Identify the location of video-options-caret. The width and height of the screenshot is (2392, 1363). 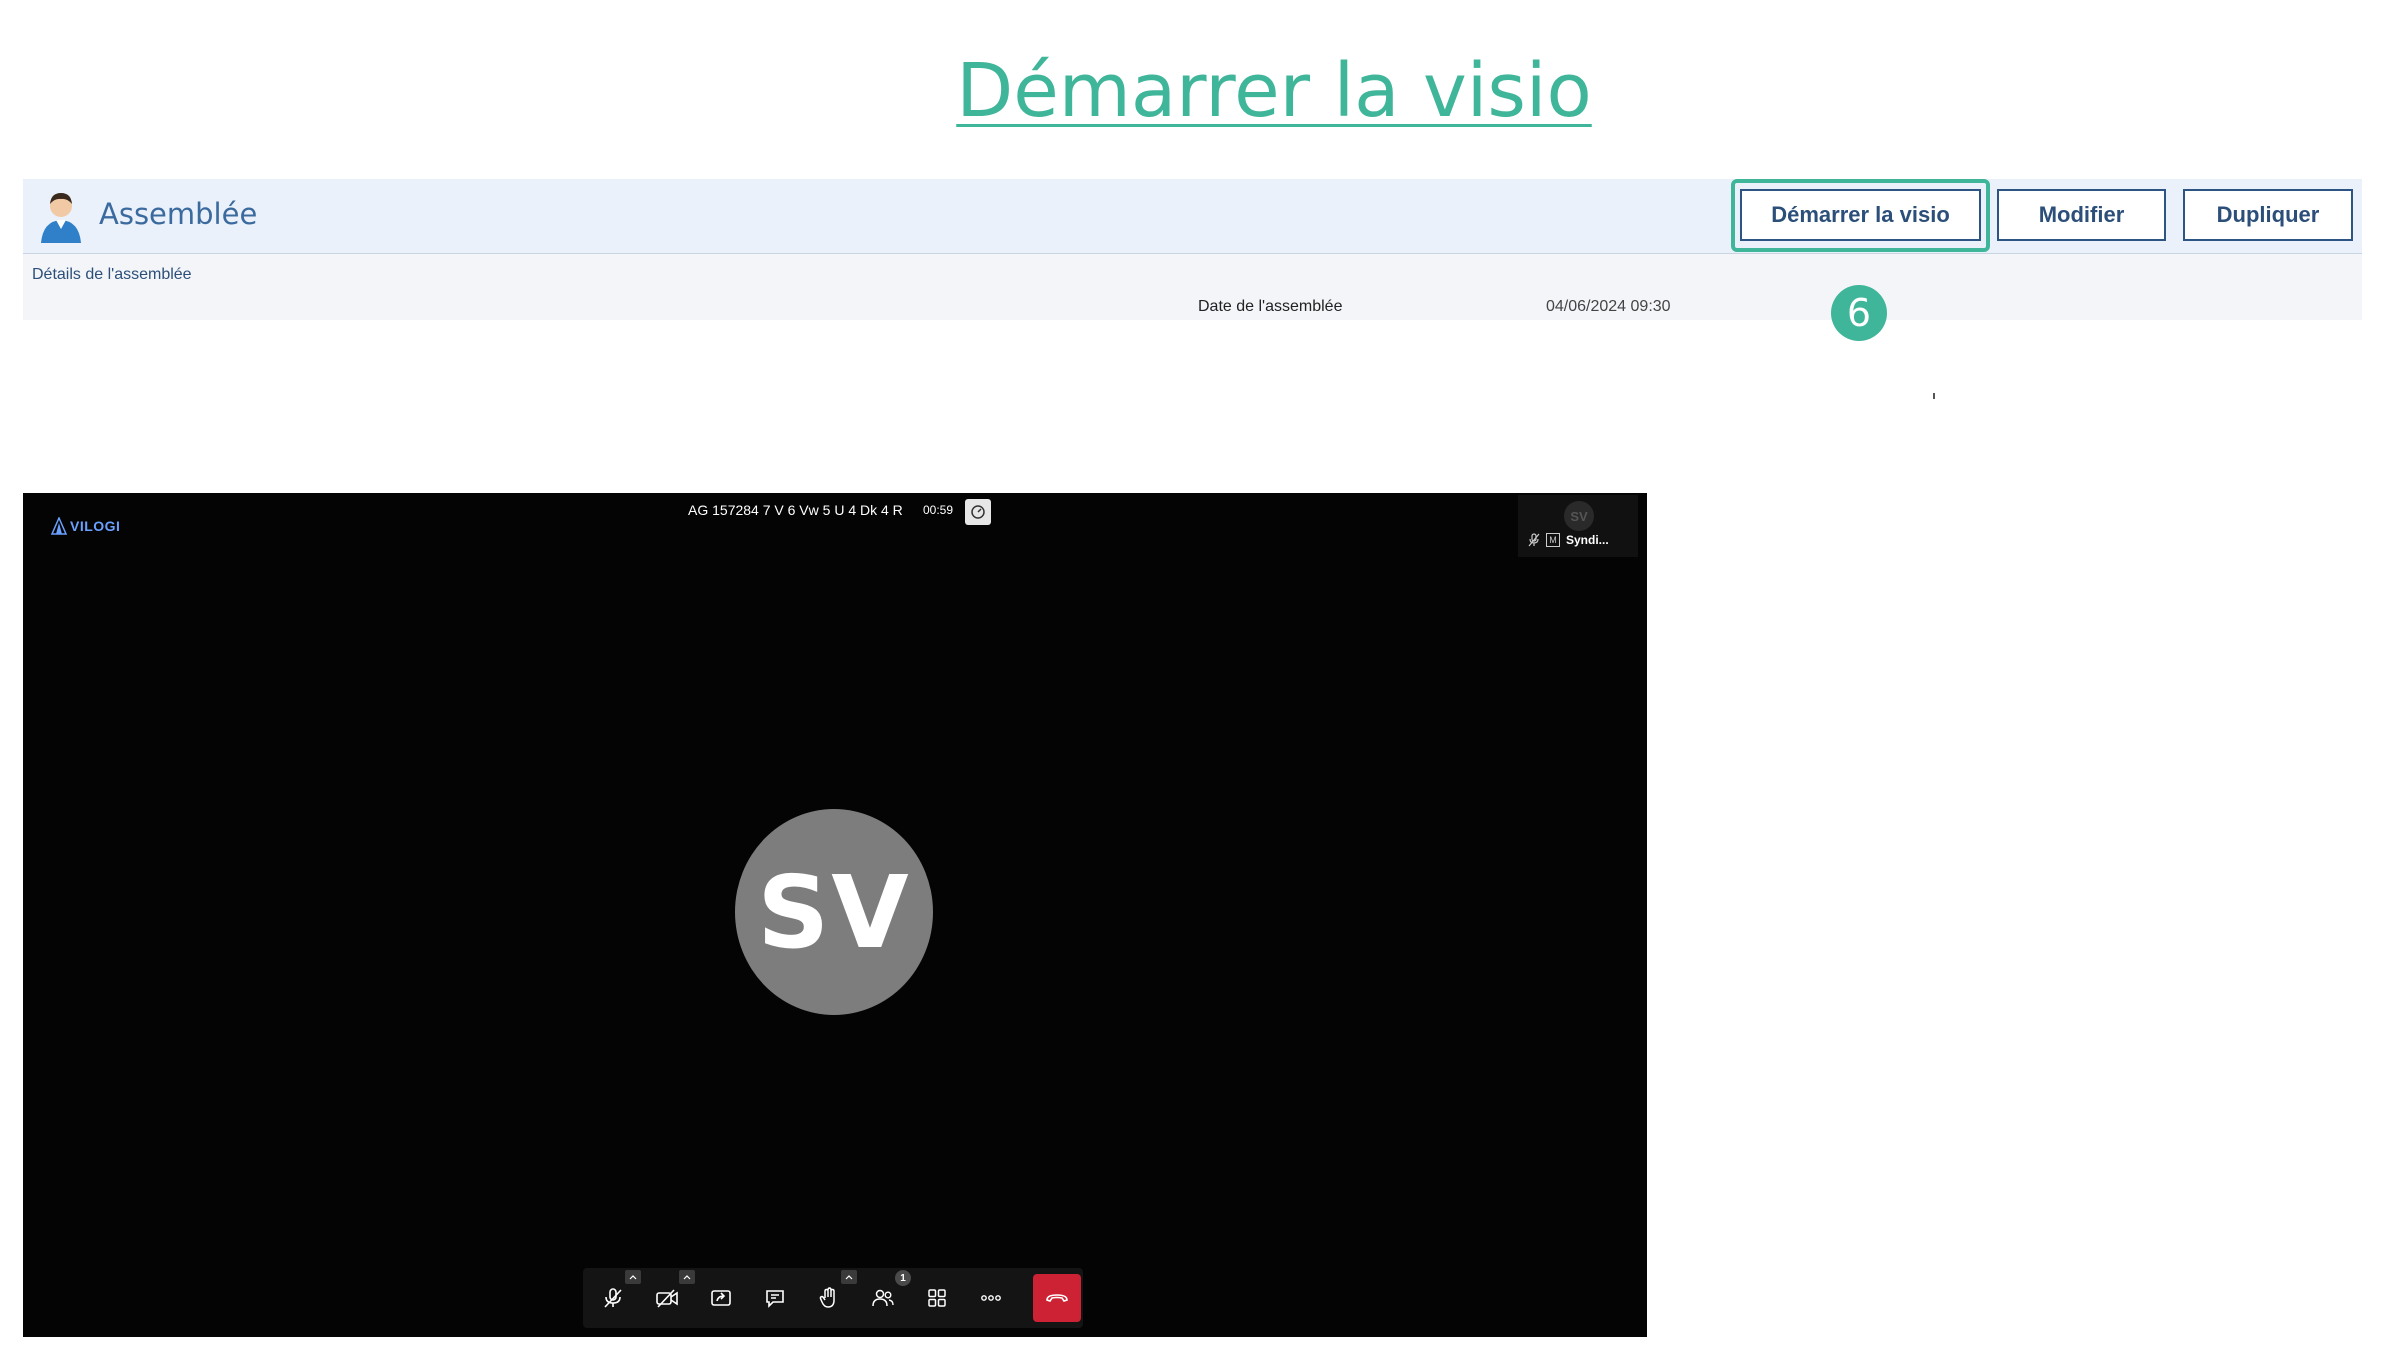
(687, 1277).